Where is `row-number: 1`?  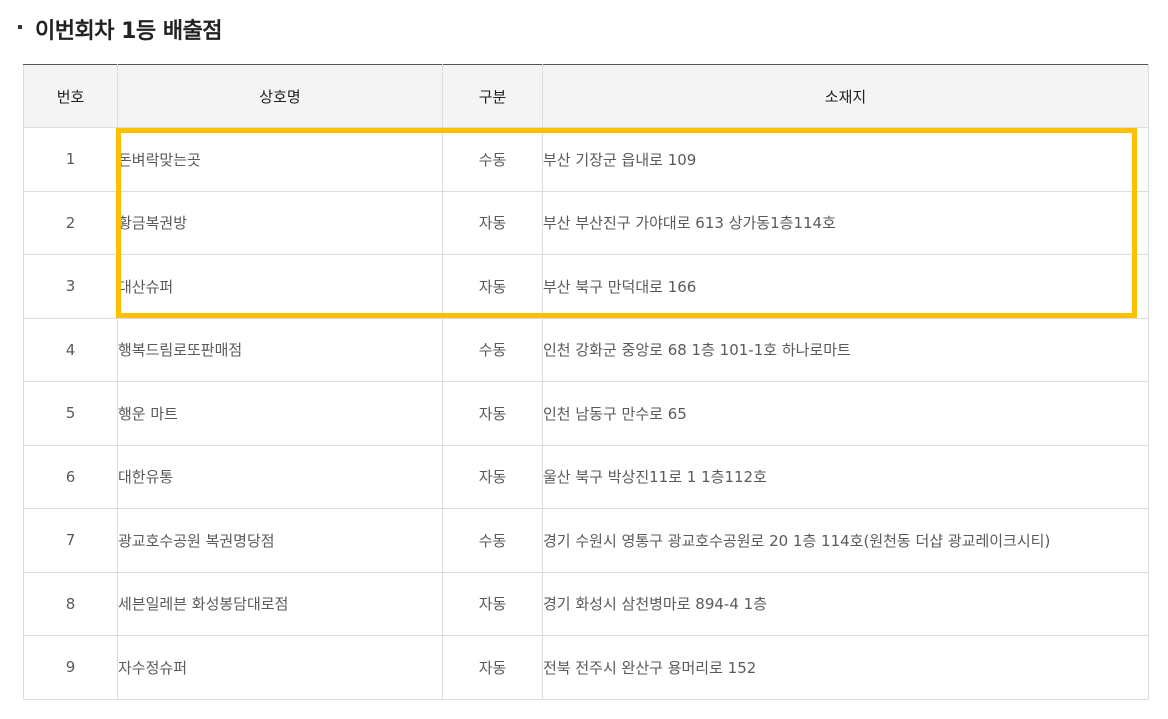 row-number: 1 is located at coordinates (70, 159).